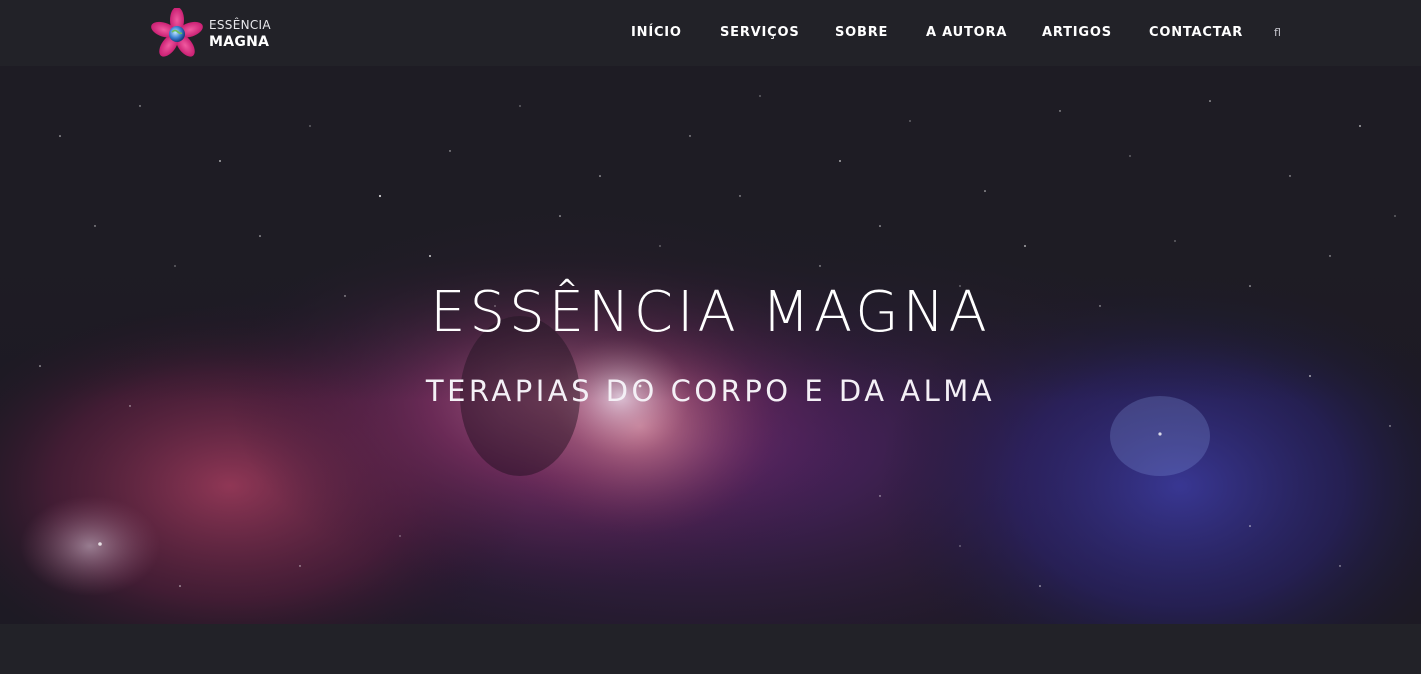 The height and width of the screenshot is (674, 1421). Describe the element at coordinates (656, 32) in the screenshot. I see `nav-item-inicio: INÍCIO` at that location.